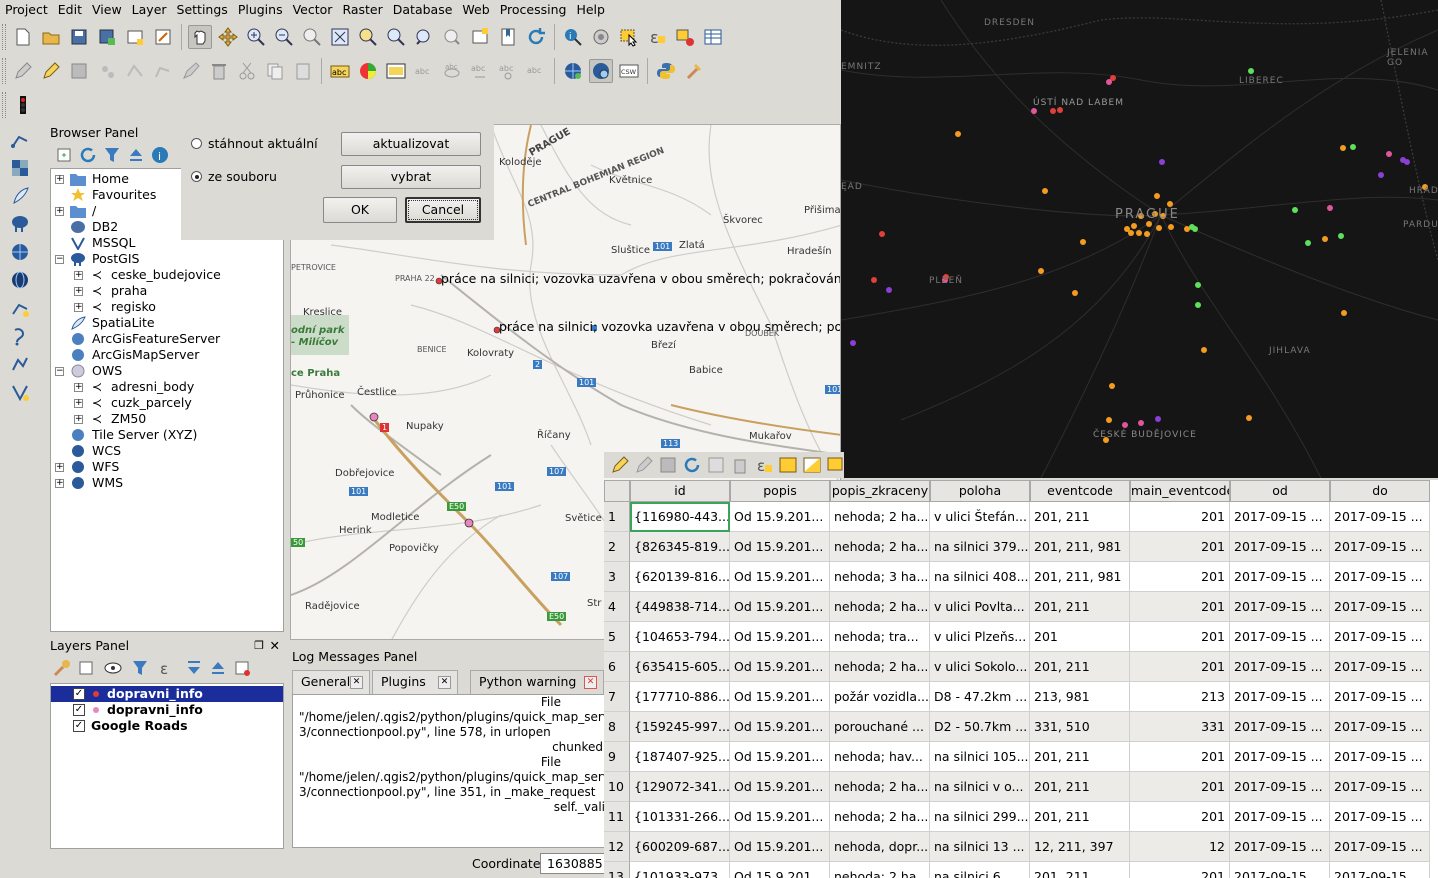 This screenshot has width=1438, height=878. What do you see at coordinates (160, 155) in the screenshot?
I see `info-icon: i` at bounding box center [160, 155].